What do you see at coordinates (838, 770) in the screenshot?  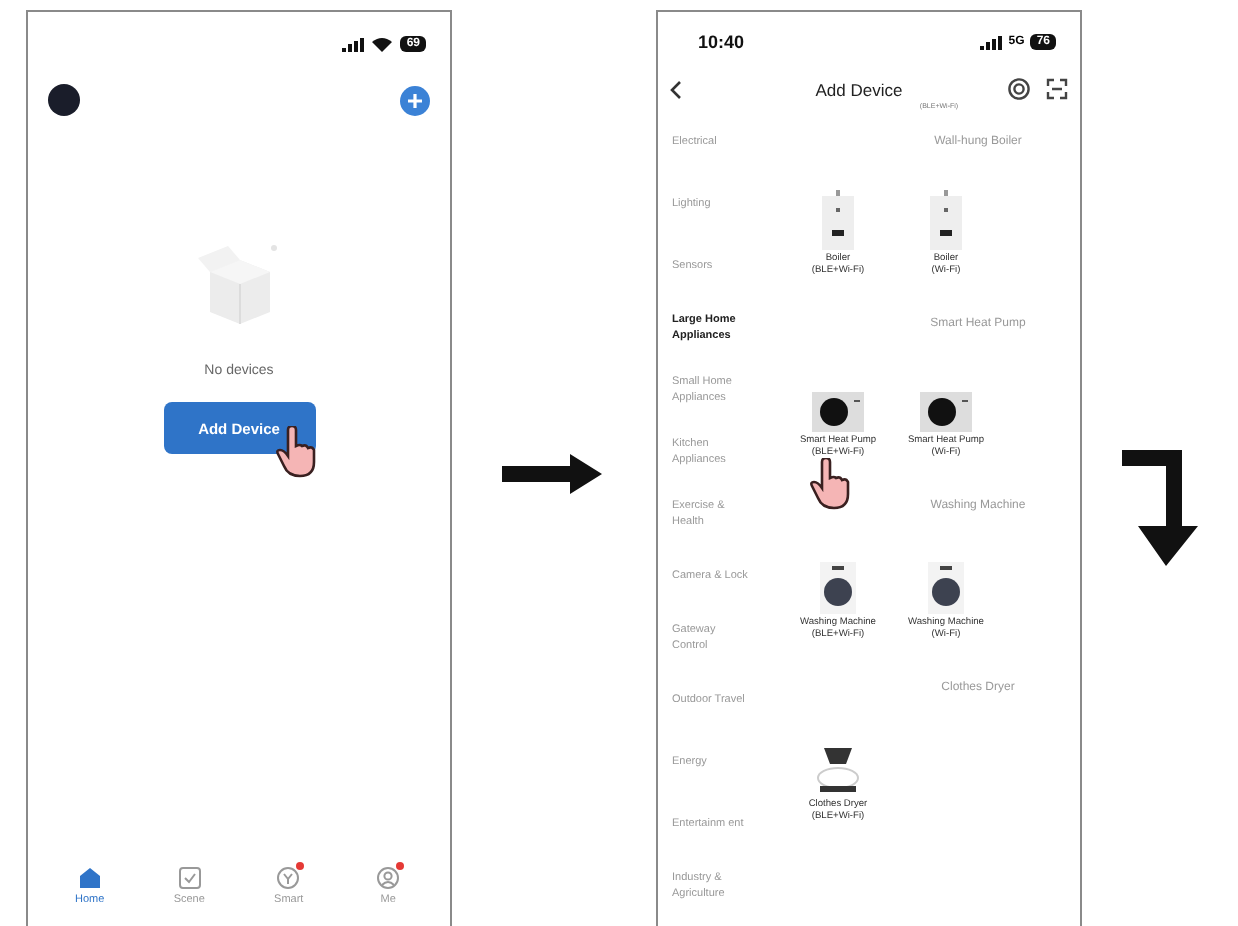 I see `clothes-dryer-icon` at bounding box center [838, 770].